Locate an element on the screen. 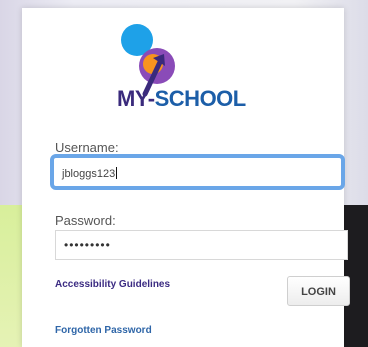  username-label: Username: is located at coordinates (87, 147).